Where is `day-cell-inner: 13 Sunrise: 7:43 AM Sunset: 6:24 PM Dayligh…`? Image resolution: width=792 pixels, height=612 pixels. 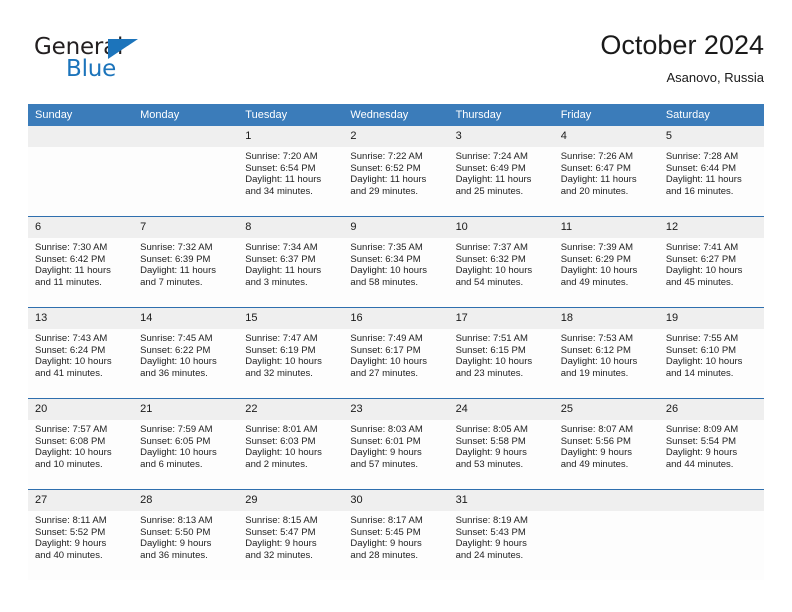 day-cell-inner: 13 Sunrise: 7:43 AM Sunset: 6:24 PM Dayligh… is located at coordinates (81, 353).